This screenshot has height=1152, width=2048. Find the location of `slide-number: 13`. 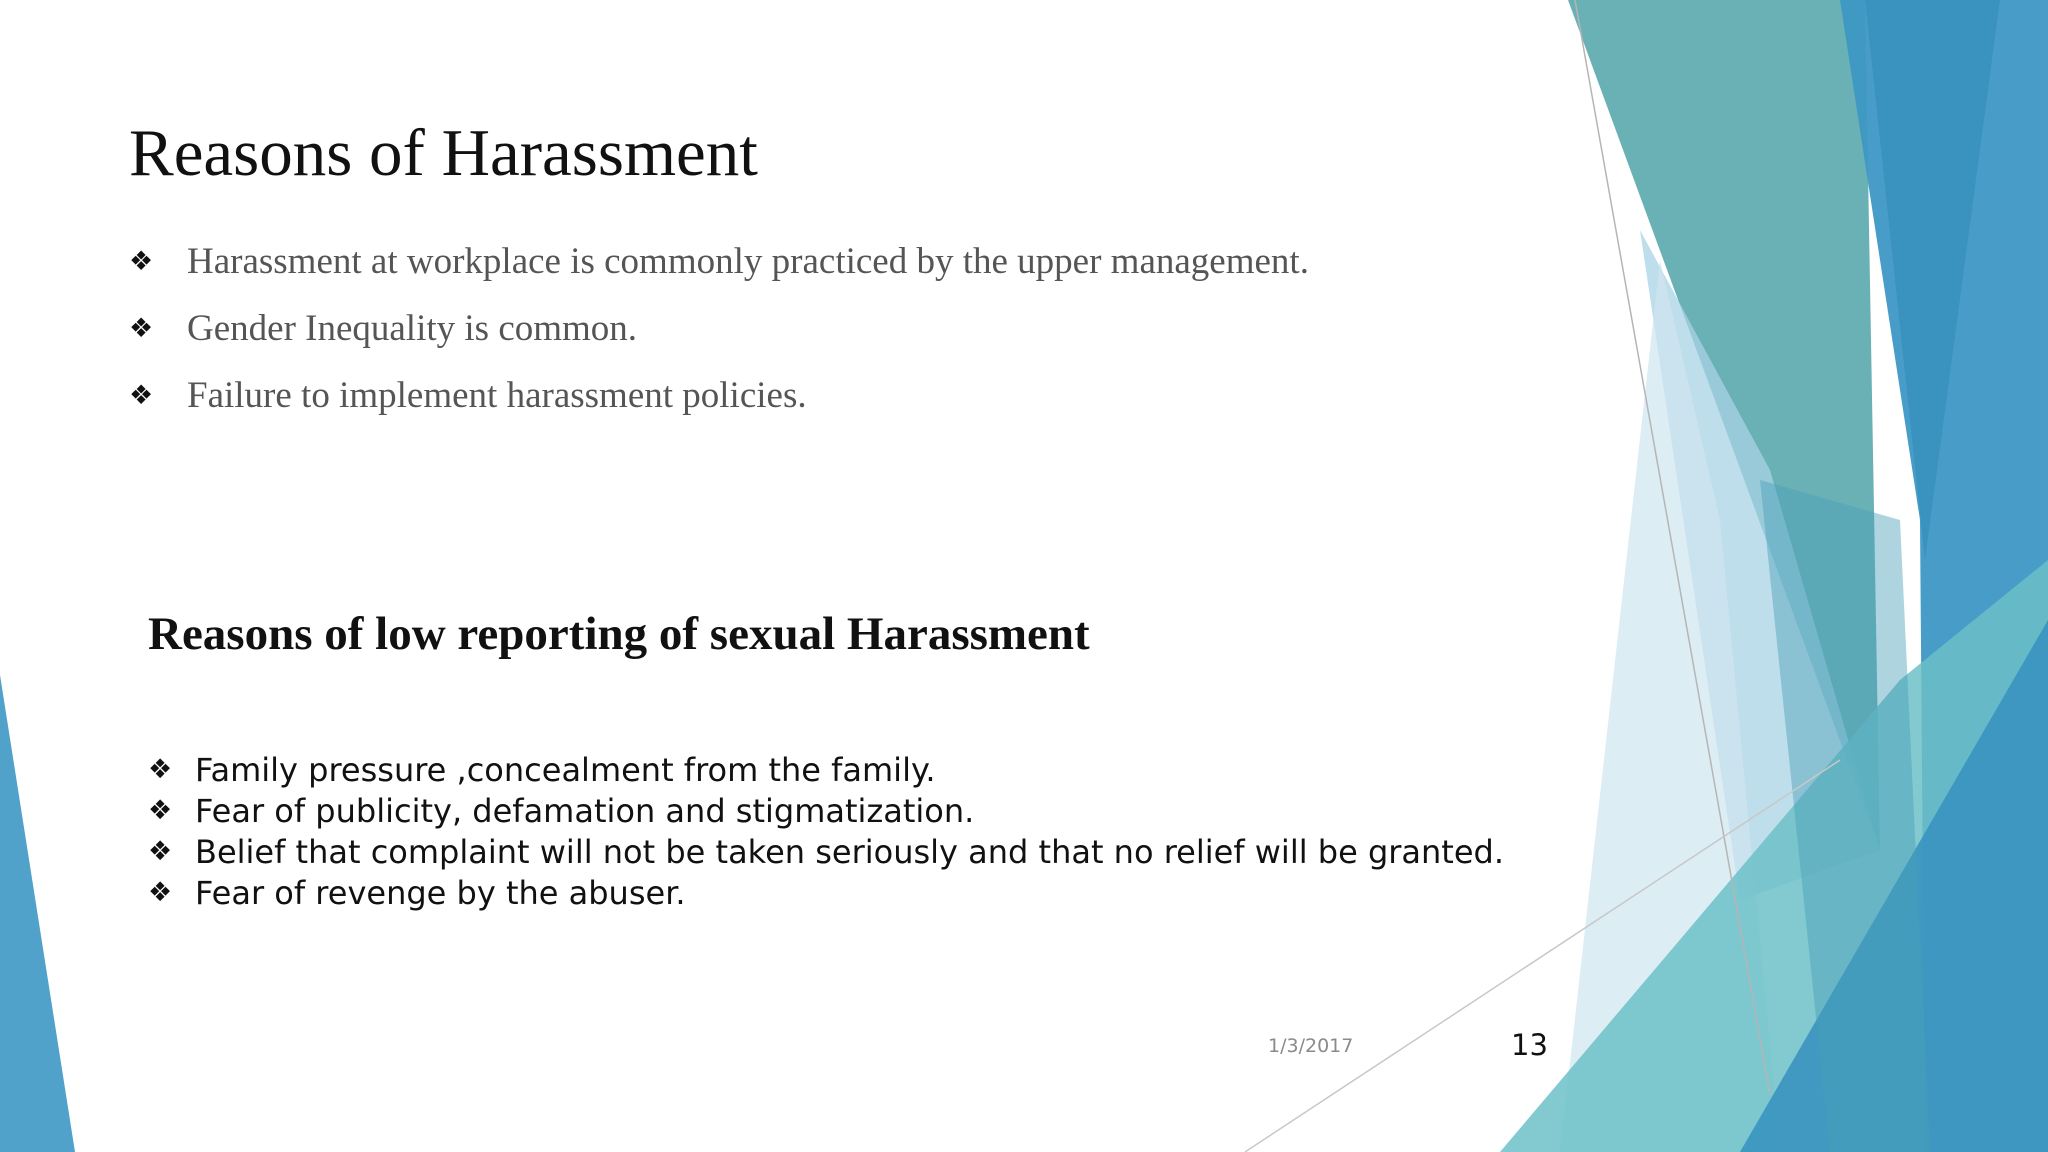

slide-number: 13 is located at coordinates (1529, 1045).